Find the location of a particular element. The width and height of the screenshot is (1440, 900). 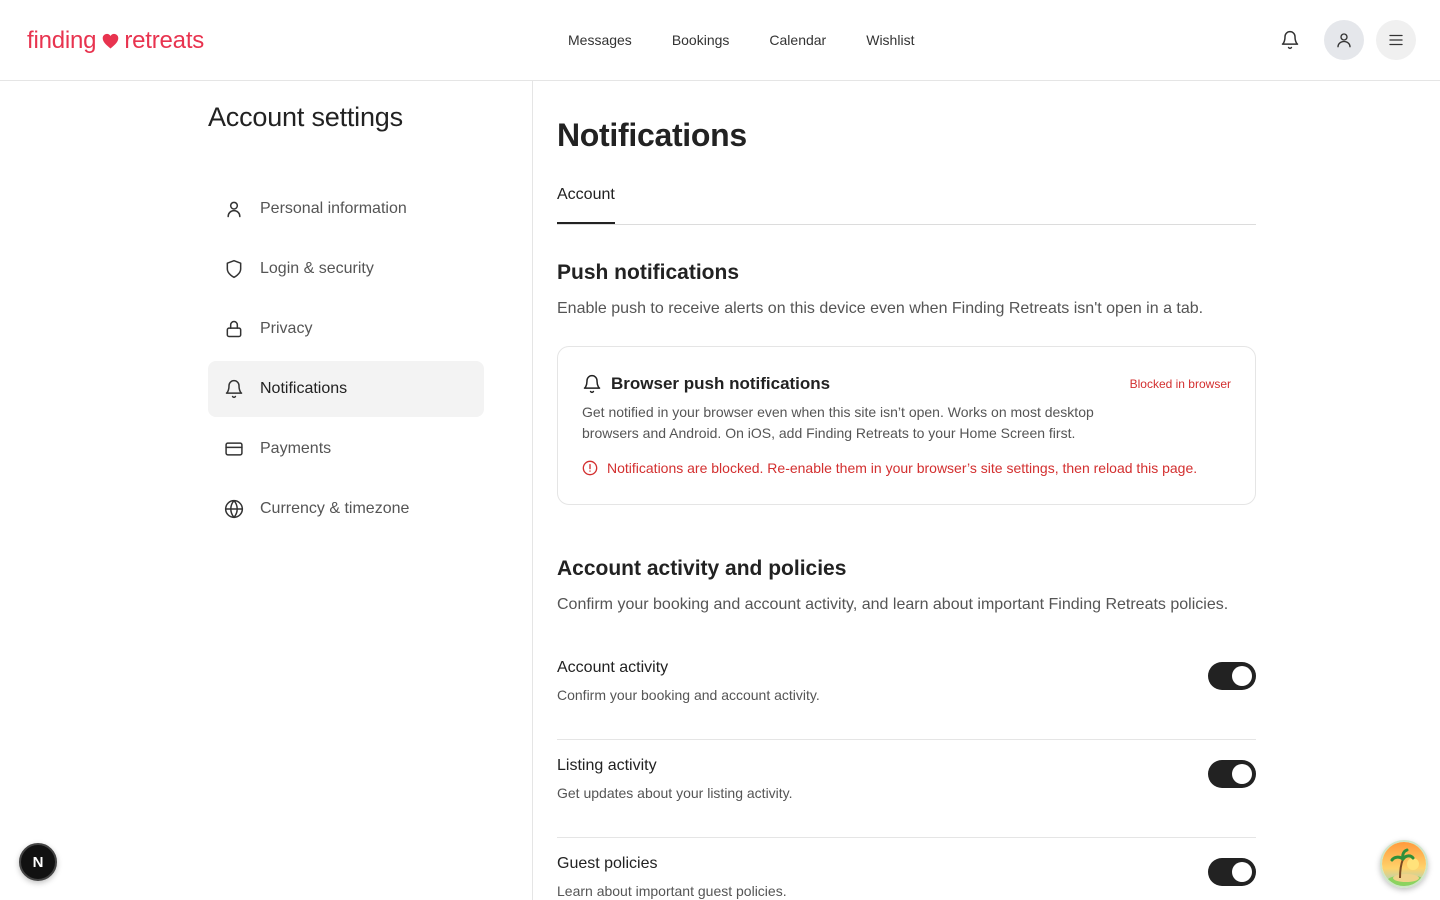

push-section-title: Push notifications is located at coordinates (648, 272).